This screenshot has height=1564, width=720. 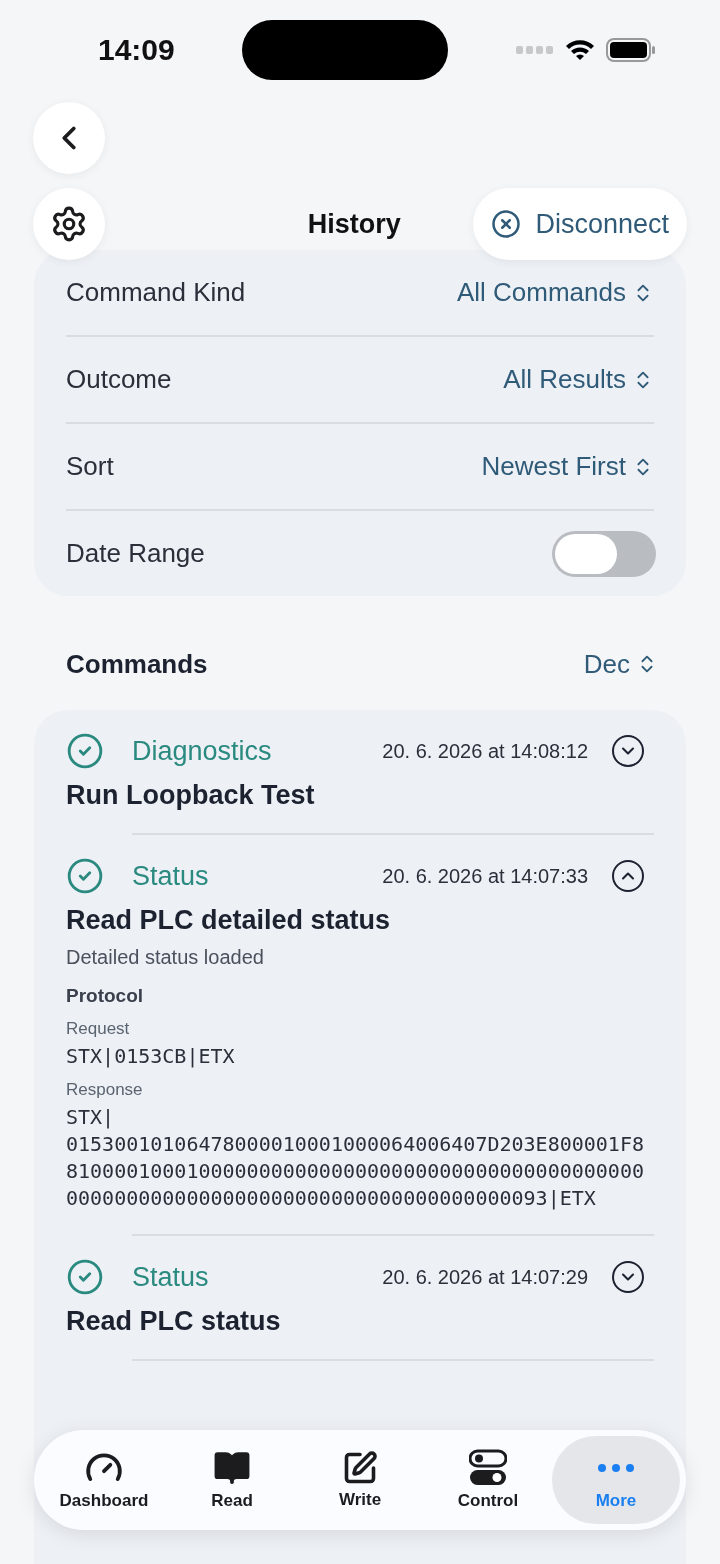 What do you see at coordinates (485, 1277) in the screenshot?
I see `command-timestamp: 20. 6. 2026 at 14:07:29` at bounding box center [485, 1277].